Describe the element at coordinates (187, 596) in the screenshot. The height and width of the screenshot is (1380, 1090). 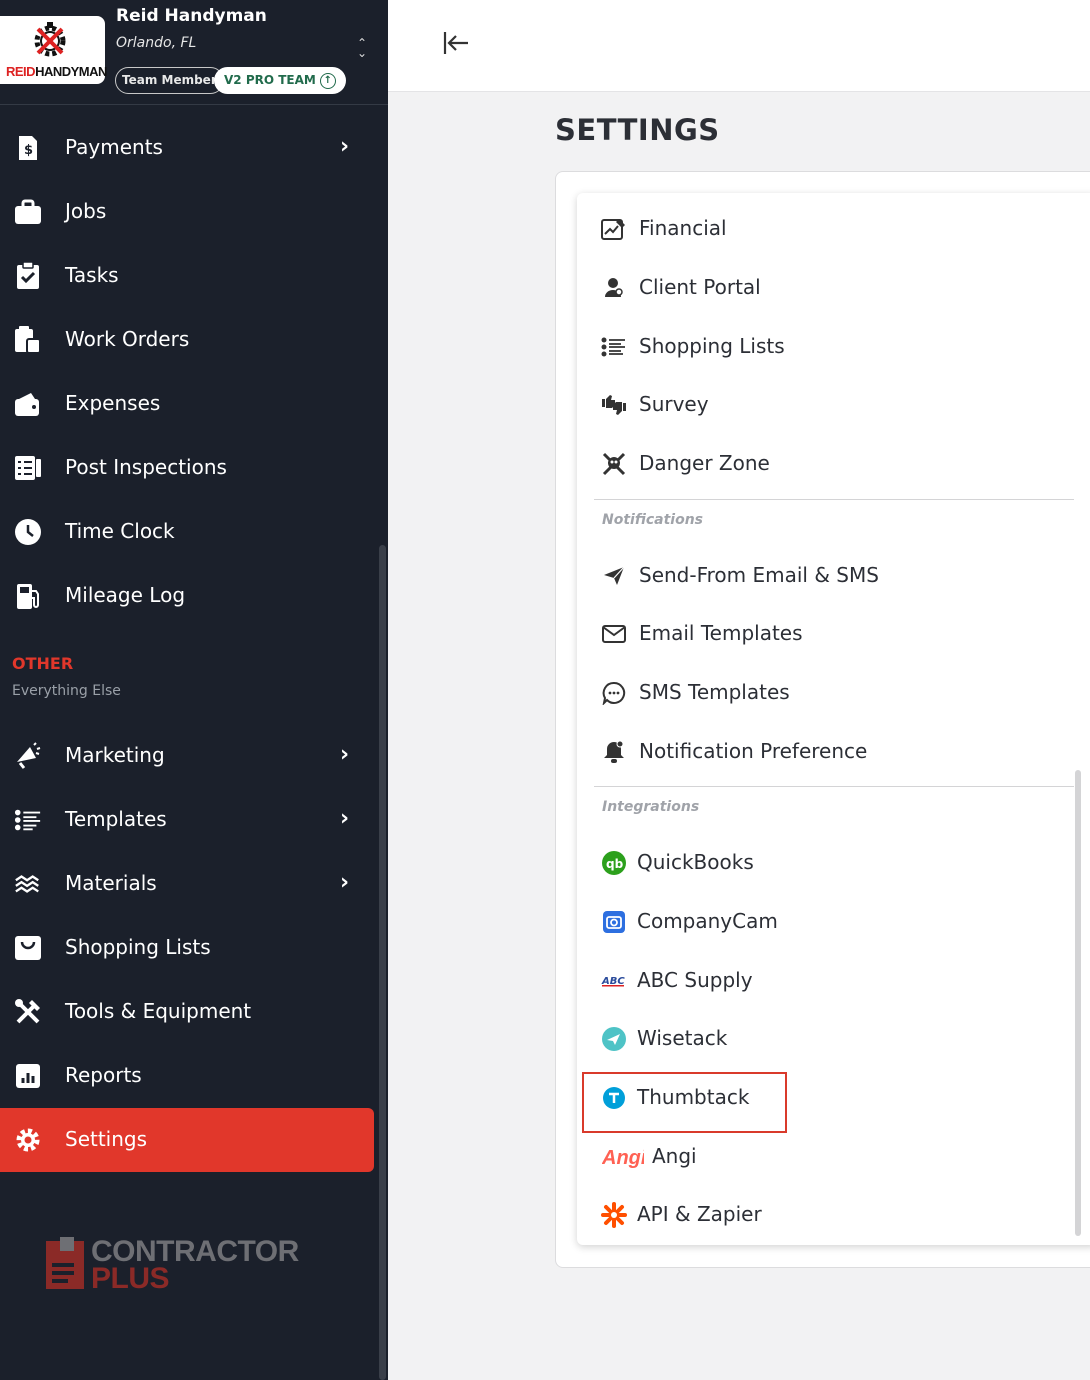
I see `sidebar-item-mileage-log: Mileage Log` at that location.